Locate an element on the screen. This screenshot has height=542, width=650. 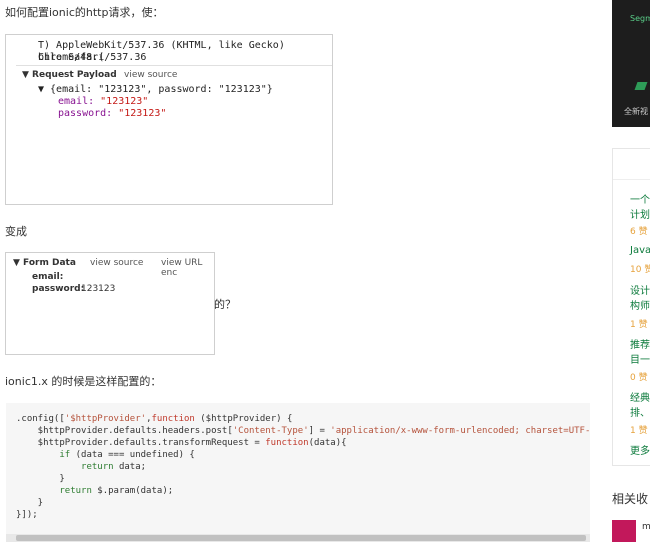
email-value: "123123" is located at coordinates (124, 101).